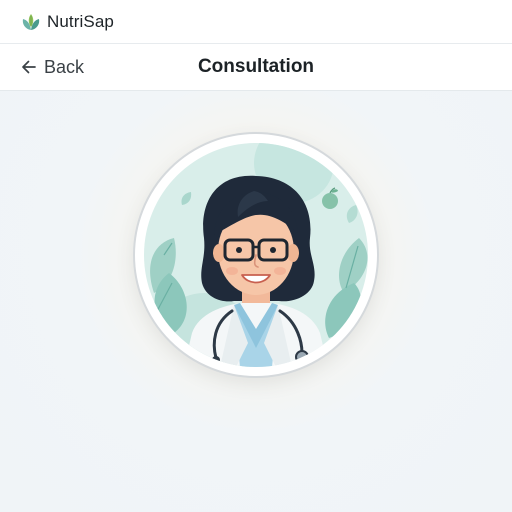 Image resolution: width=512 pixels, height=512 pixels. I want to click on page-title: Consultation, so click(256, 66).